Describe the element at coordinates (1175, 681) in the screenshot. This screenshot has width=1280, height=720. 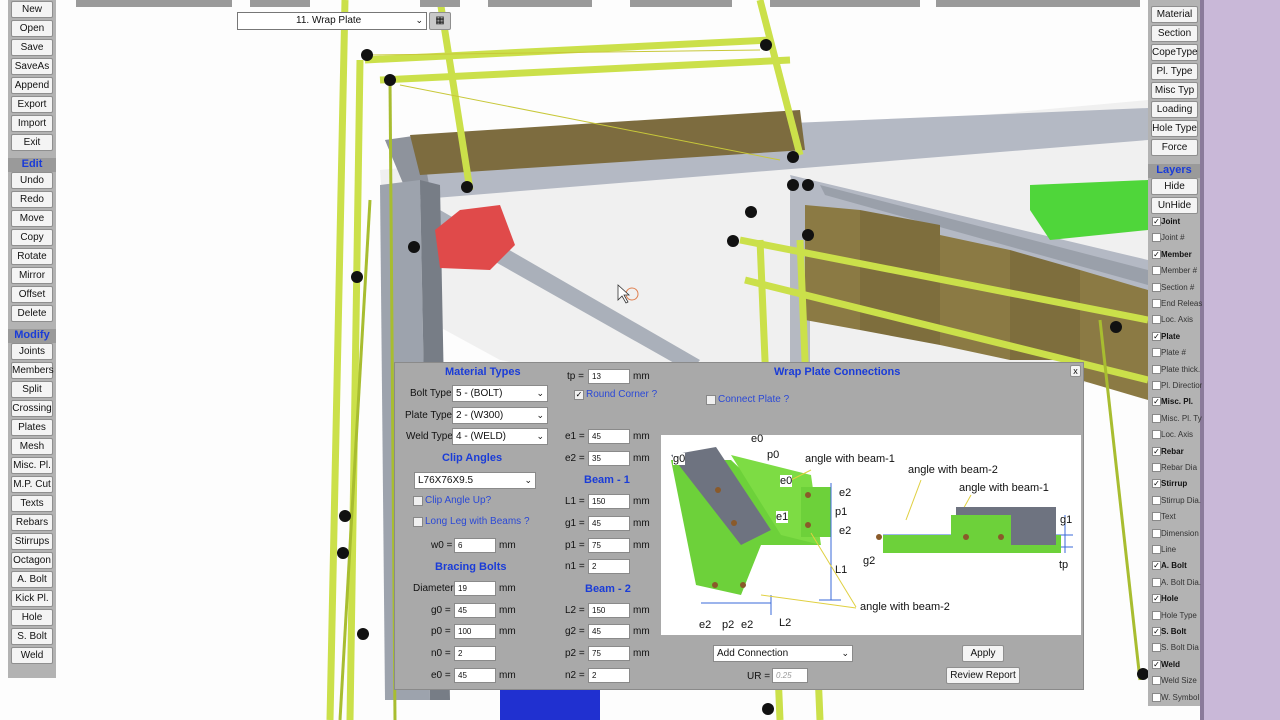
I see `layer-weld-size: Weld Size` at that location.